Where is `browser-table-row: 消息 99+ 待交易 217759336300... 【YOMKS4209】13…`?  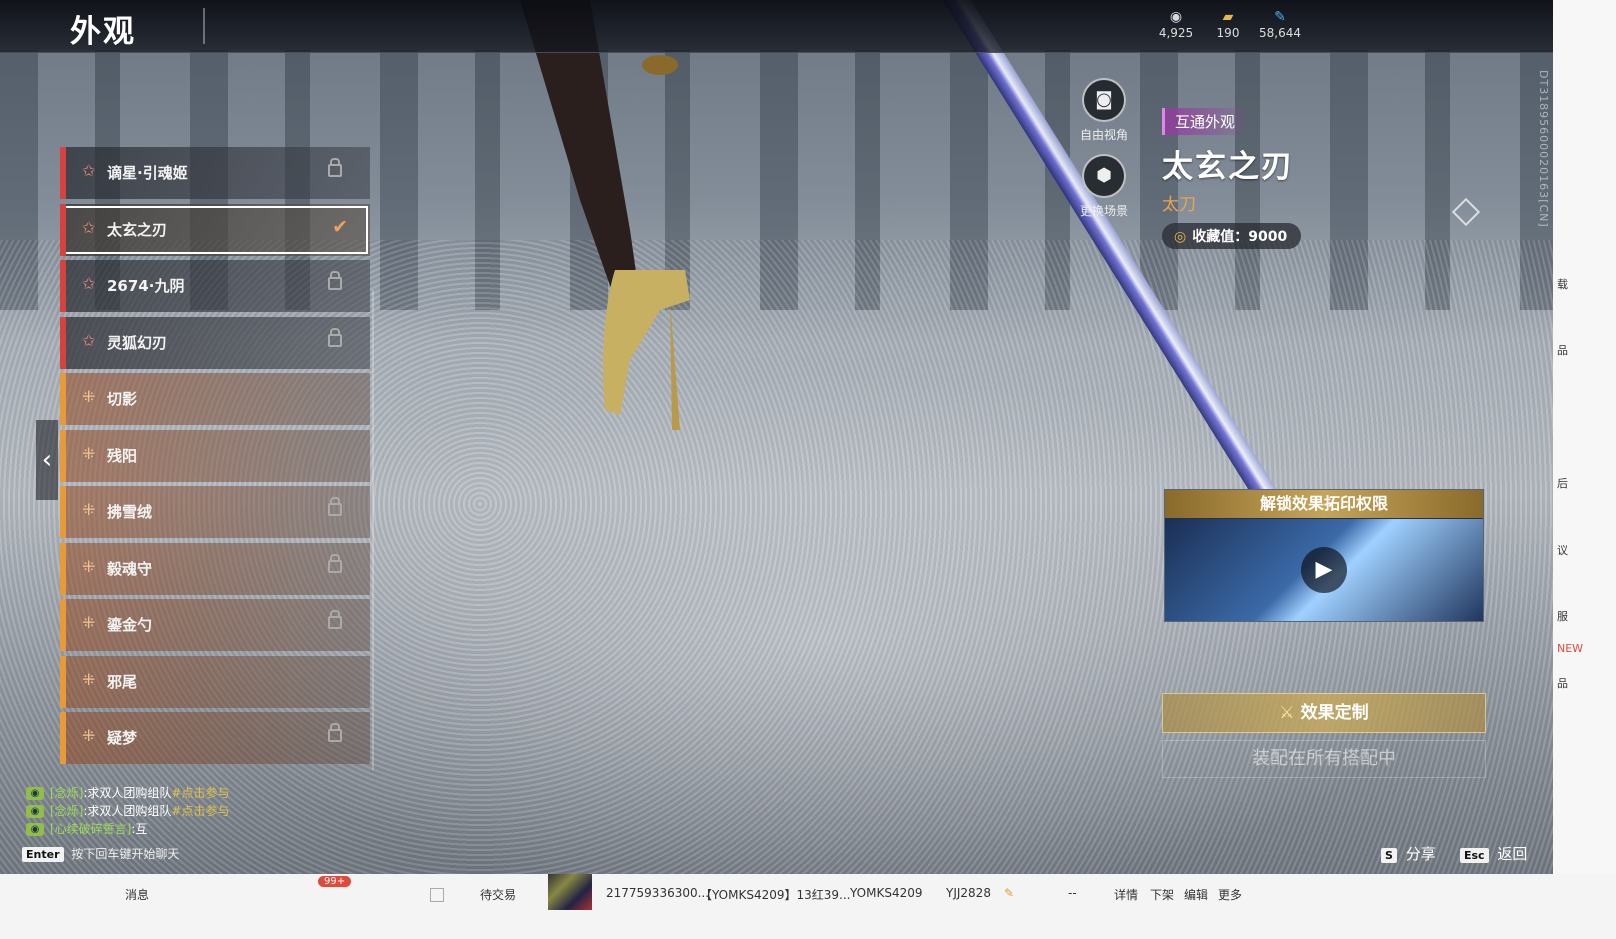 browser-table-row: 消息 99+ 待交易 217759336300... 【YOMKS4209】13… is located at coordinates (808, 906).